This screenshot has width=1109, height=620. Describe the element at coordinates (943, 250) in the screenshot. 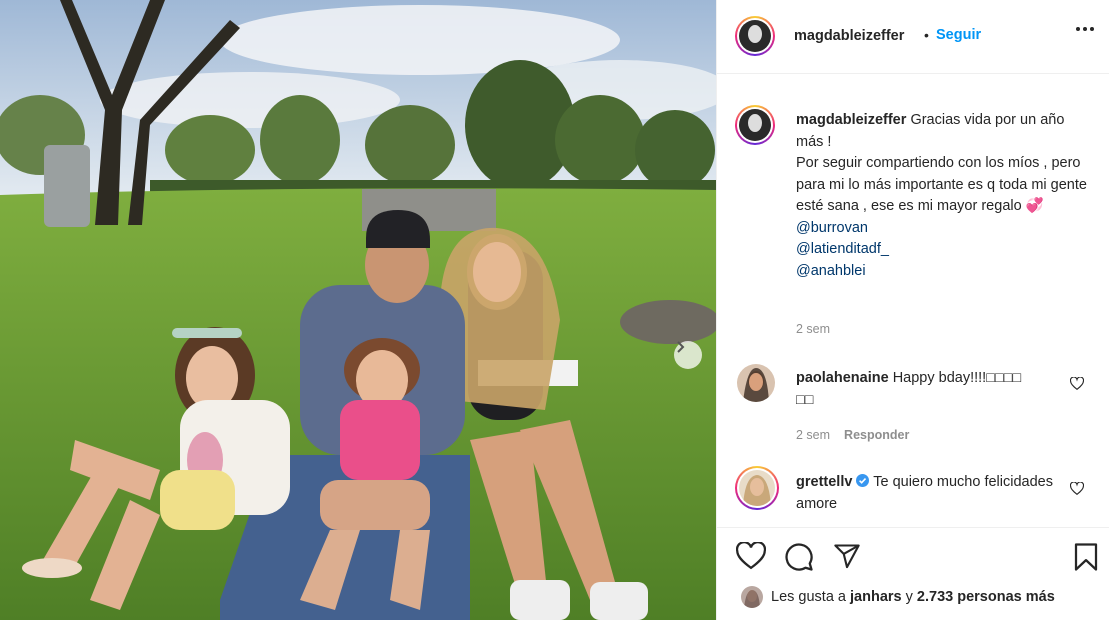

I see `mention-latienditadf: @latienditadf_` at that location.